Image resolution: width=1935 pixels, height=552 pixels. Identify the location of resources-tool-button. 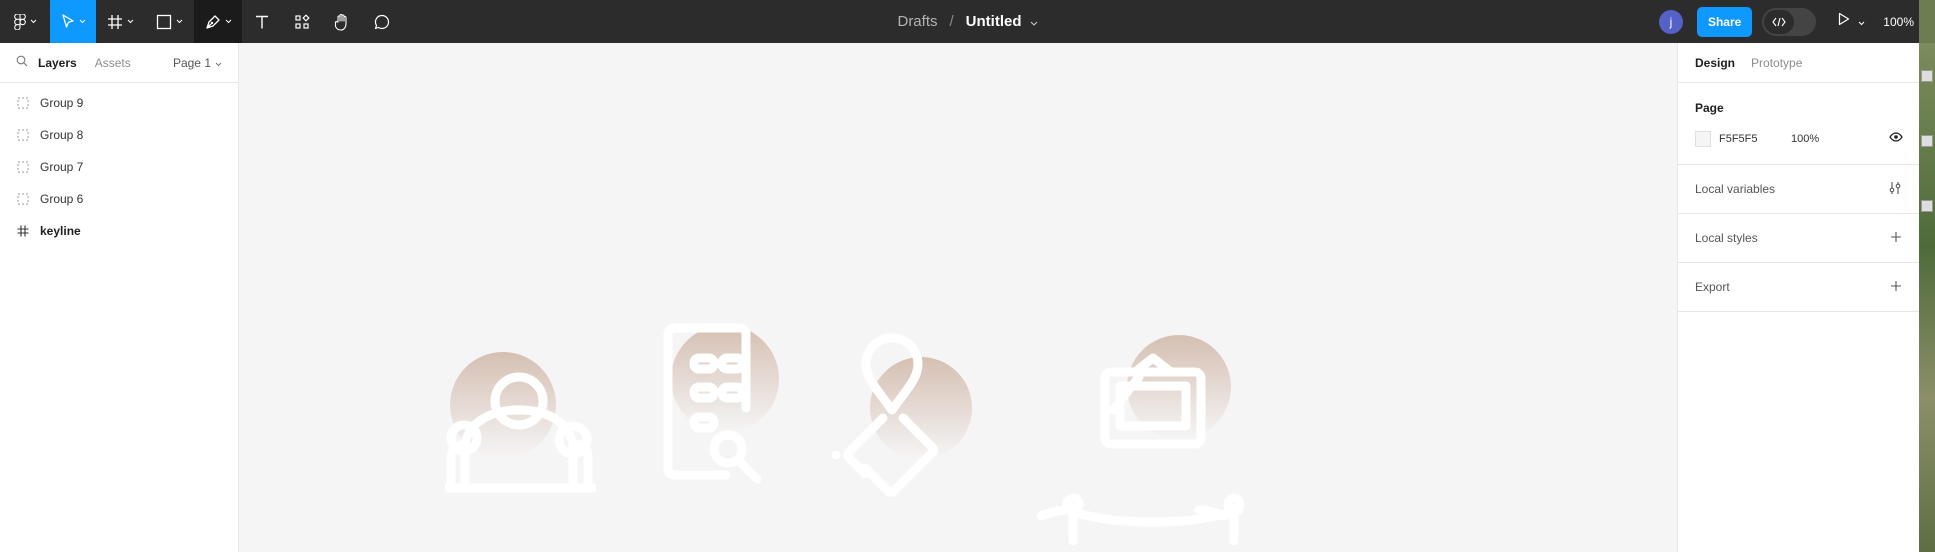
(302, 21).